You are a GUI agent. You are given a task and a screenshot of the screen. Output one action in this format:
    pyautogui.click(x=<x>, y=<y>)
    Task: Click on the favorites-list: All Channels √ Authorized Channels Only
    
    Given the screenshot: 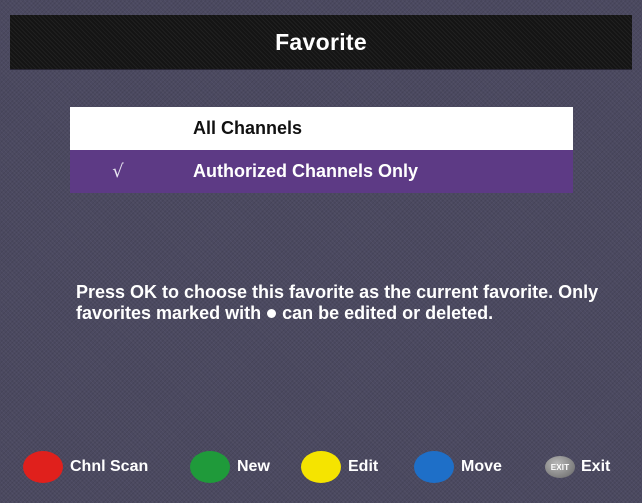 What is the action you would take?
    pyautogui.click(x=321, y=150)
    